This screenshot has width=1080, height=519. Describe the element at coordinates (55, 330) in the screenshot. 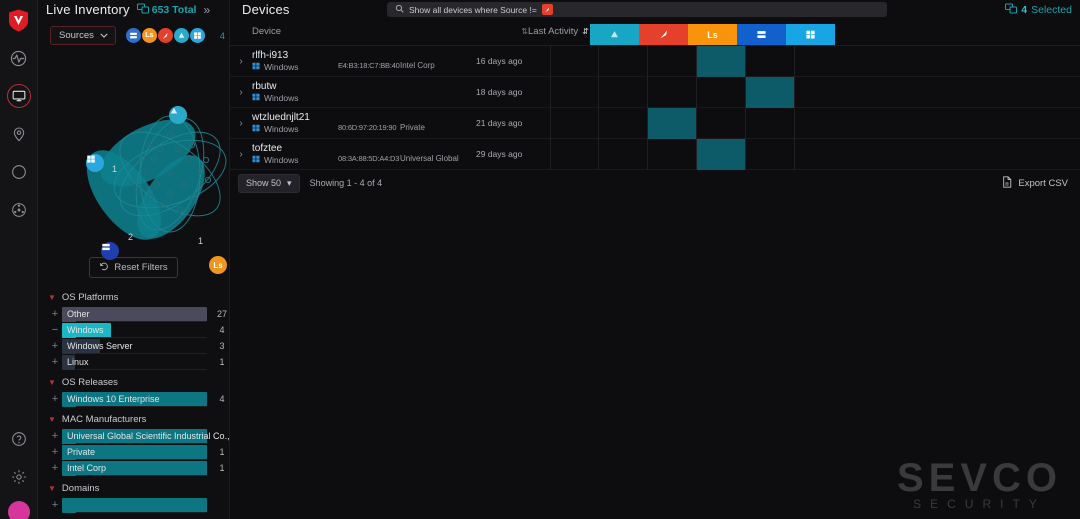

I see `filter-toggle-icon: −` at that location.